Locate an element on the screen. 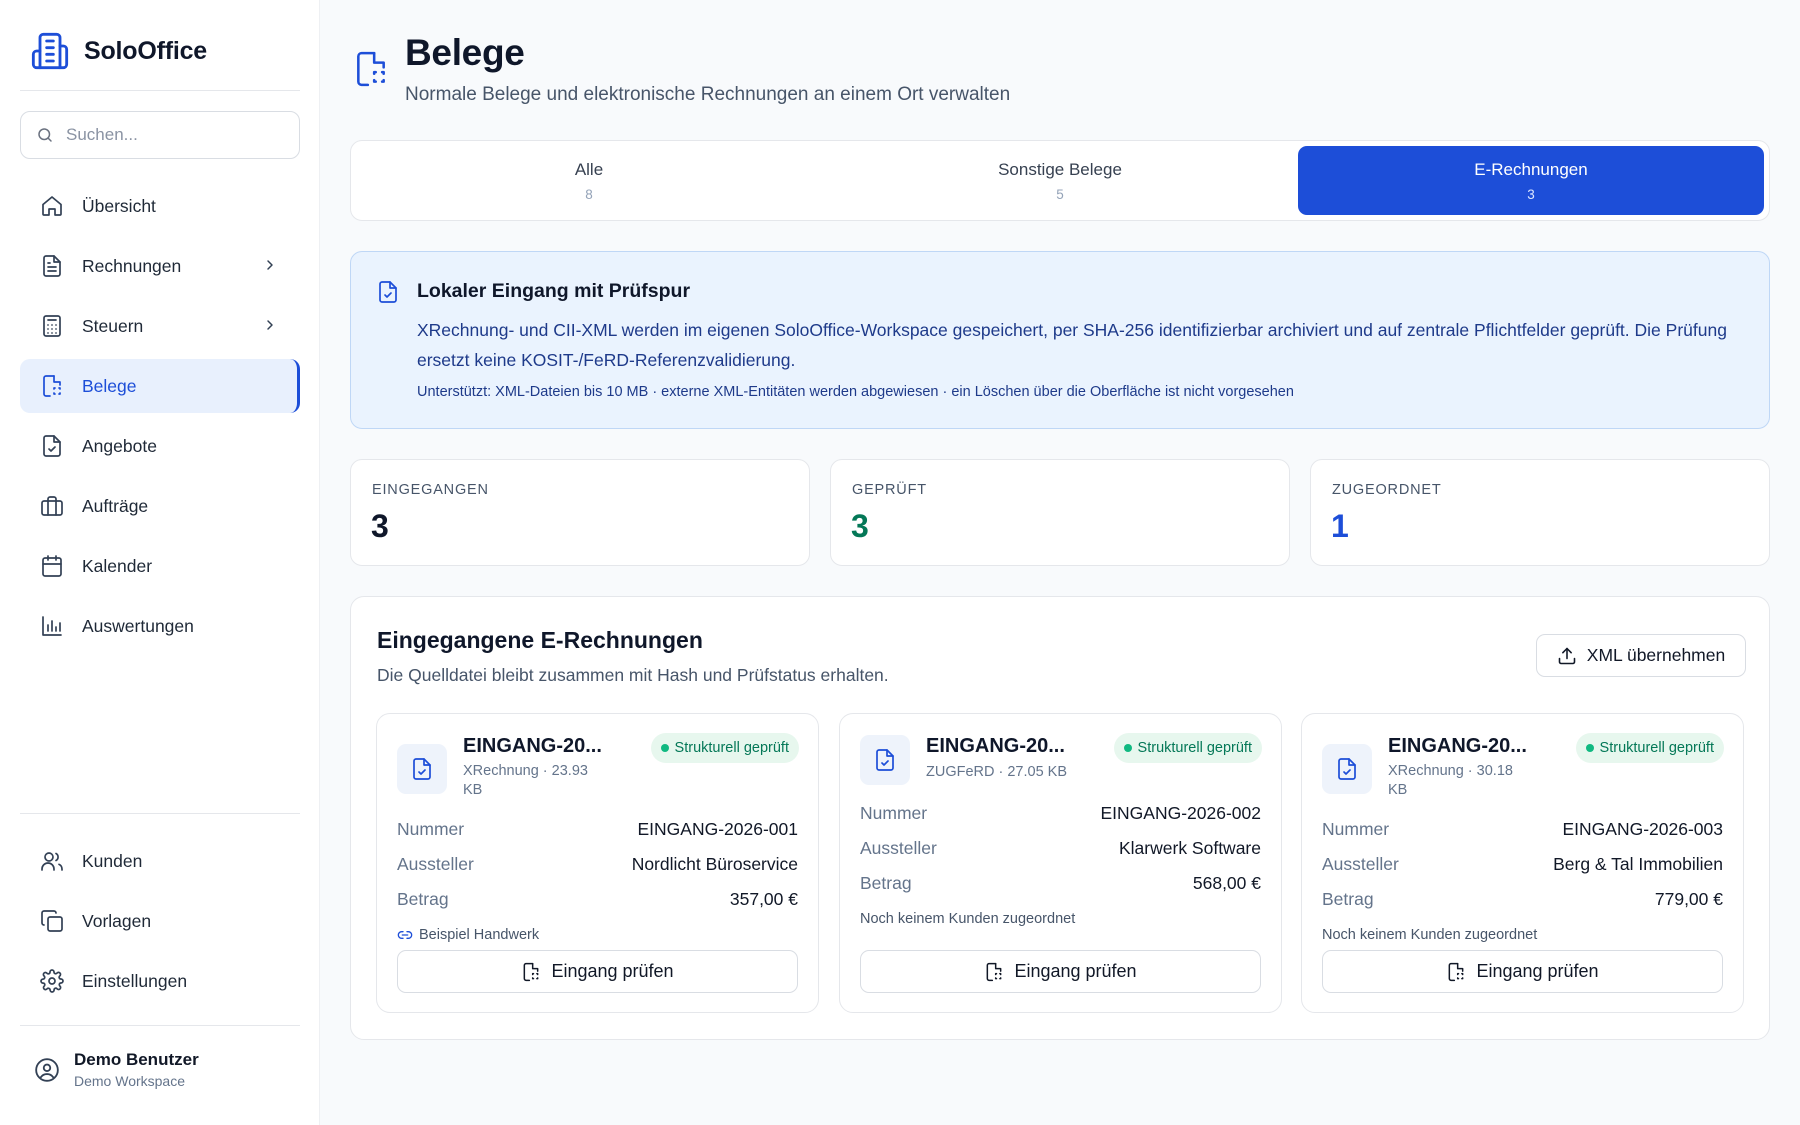 The width and height of the screenshot is (1800, 1125). sidebar-item-rechnungen: Rechnungen is located at coordinates (160, 266).